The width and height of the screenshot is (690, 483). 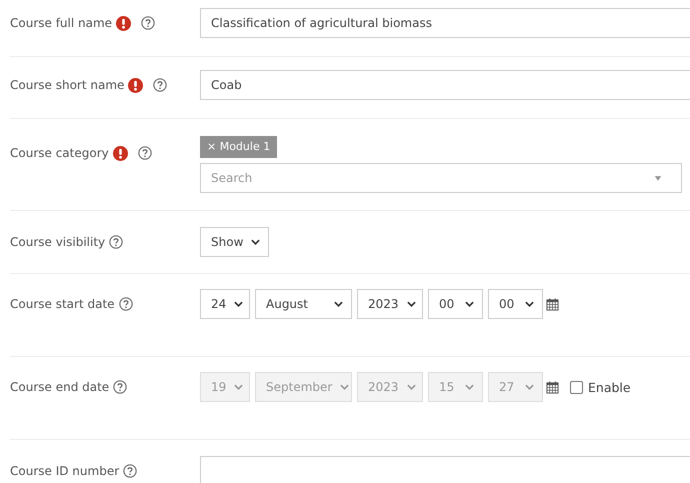 What do you see at coordinates (445, 469) in the screenshot?
I see `text-field` at bounding box center [445, 469].